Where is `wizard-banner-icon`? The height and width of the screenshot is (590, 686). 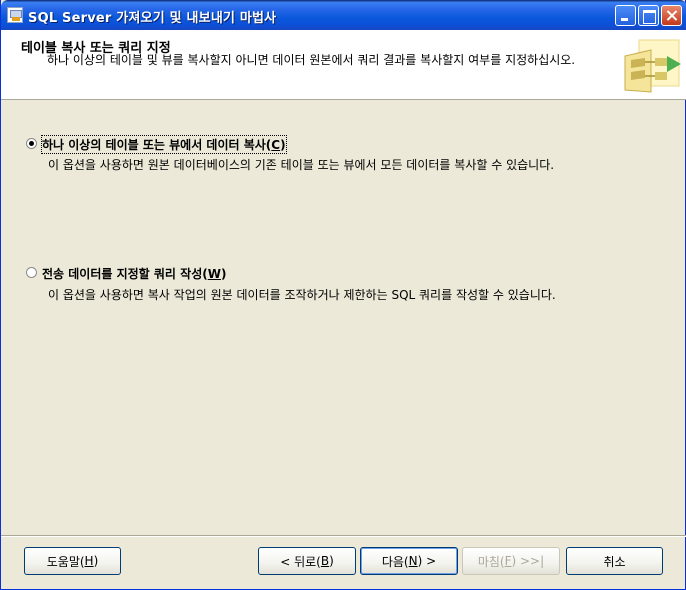 wizard-banner-icon is located at coordinates (652, 66).